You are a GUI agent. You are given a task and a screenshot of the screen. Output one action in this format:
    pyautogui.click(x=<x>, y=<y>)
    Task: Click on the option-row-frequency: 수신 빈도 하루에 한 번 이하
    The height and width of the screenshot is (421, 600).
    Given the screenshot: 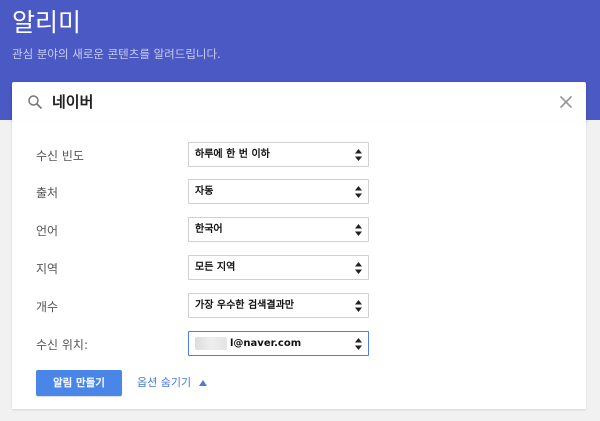 What is the action you would take?
    pyautogui.click(x=299, y=156)
    